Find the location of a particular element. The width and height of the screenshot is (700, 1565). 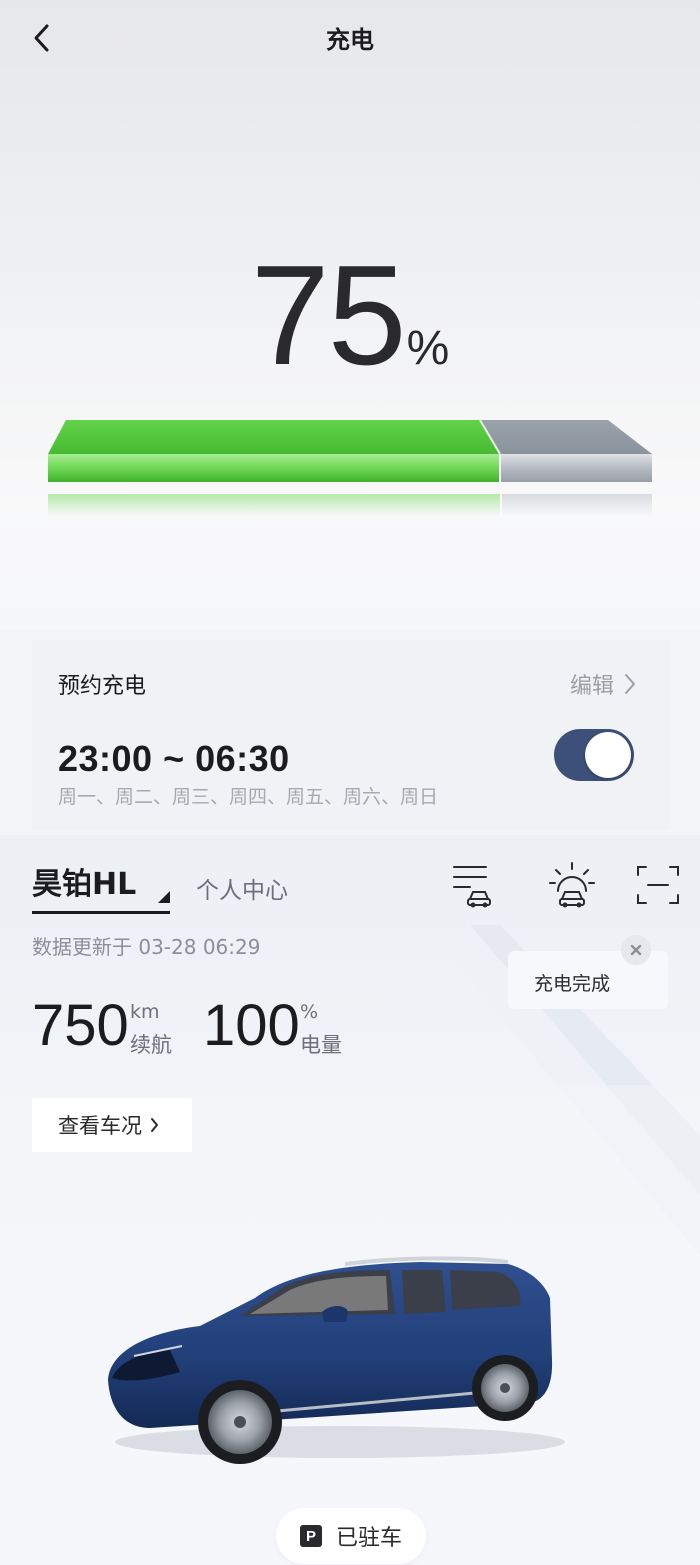

range-unit: km is located at coordinates (145, 1012).